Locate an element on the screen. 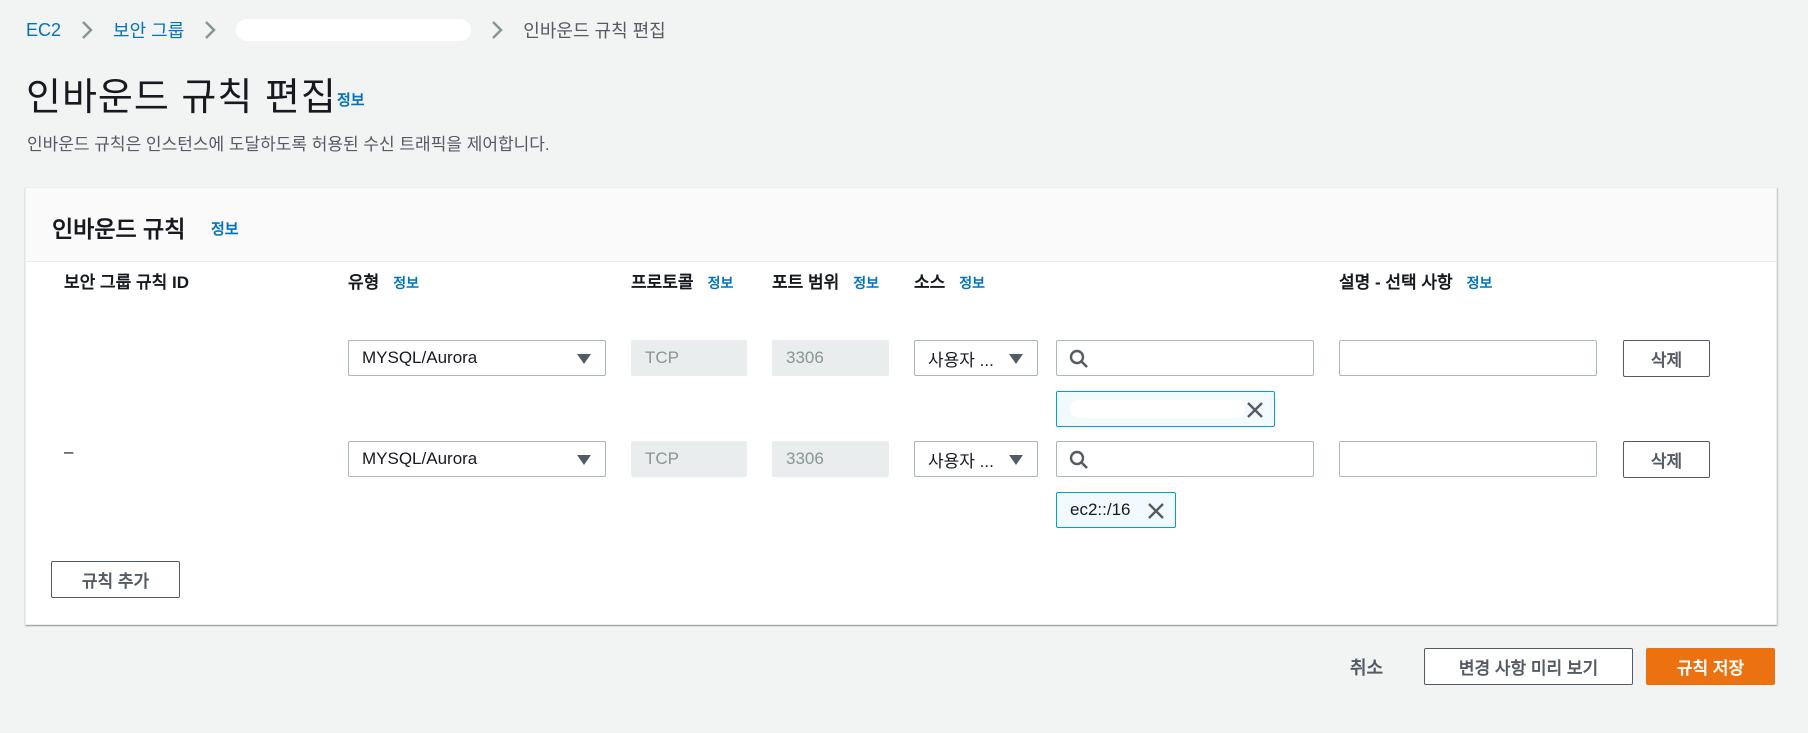  rule-id-value: – is located at coordinates (69, 451).